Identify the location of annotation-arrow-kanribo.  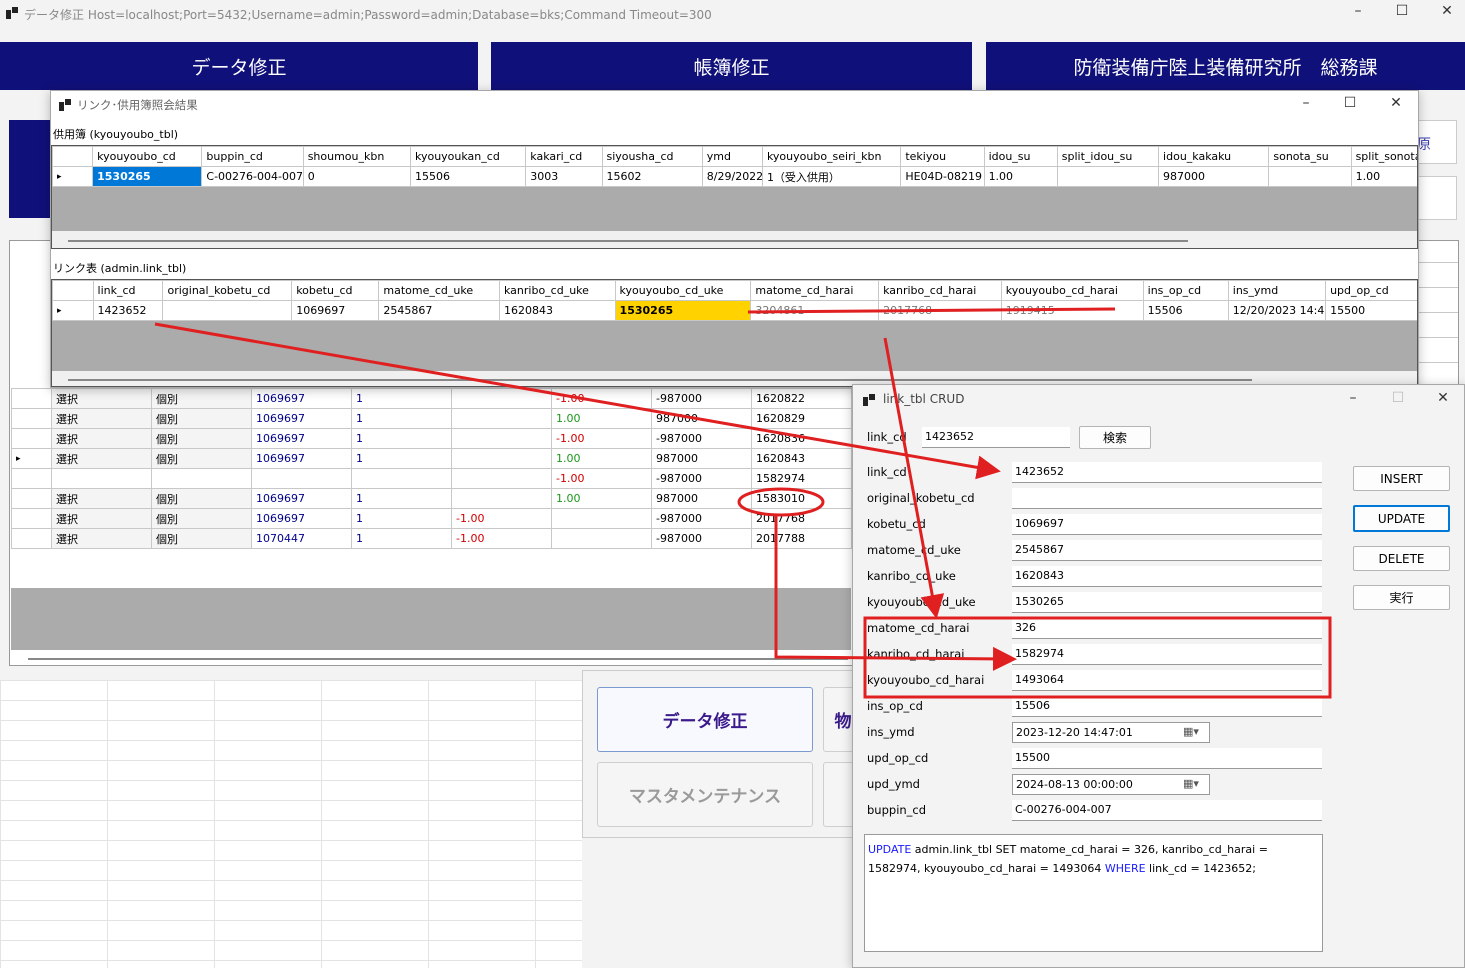
(895, 593).